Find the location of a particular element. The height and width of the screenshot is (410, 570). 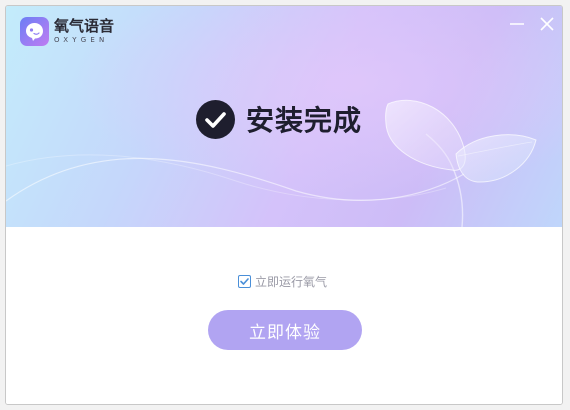

launch-now-checkbox is located at coordinates (244, 281).